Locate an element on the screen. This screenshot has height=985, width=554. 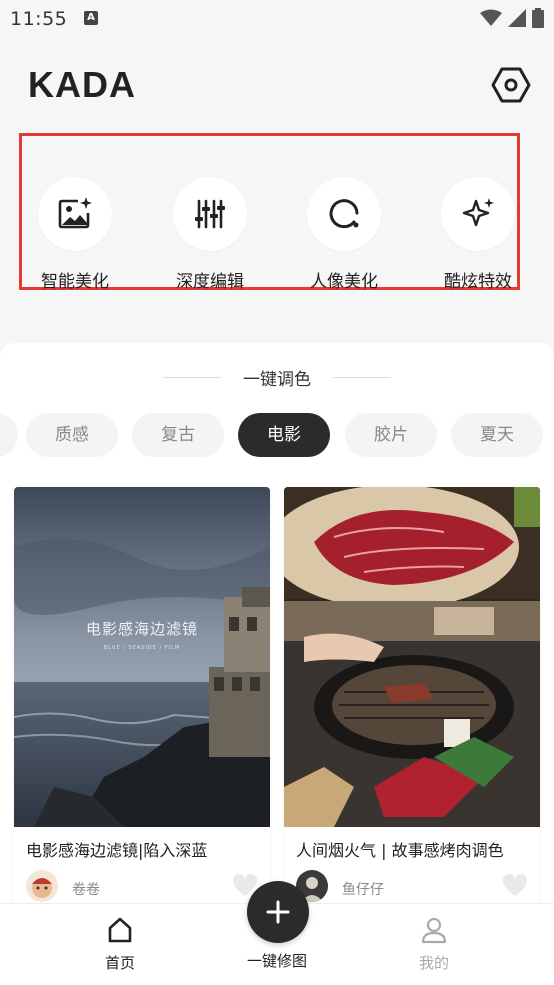
hexagon-settings-icon is located at coordinates (511, 85).